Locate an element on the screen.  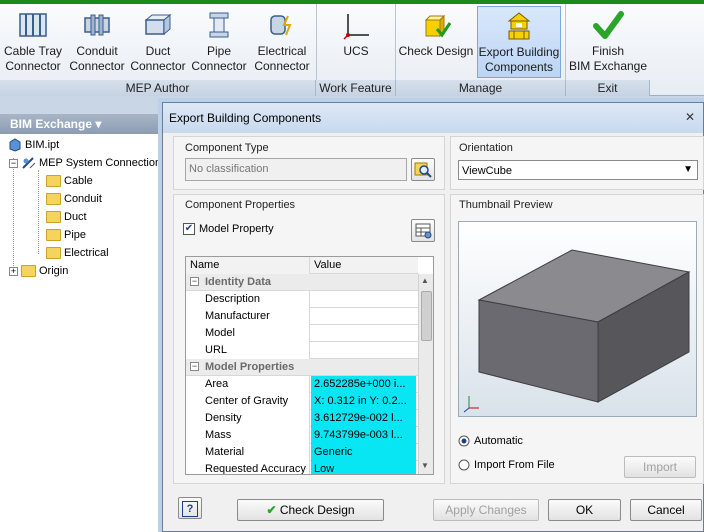
component-type-label: Component Type is located at coordinates (227, 148).